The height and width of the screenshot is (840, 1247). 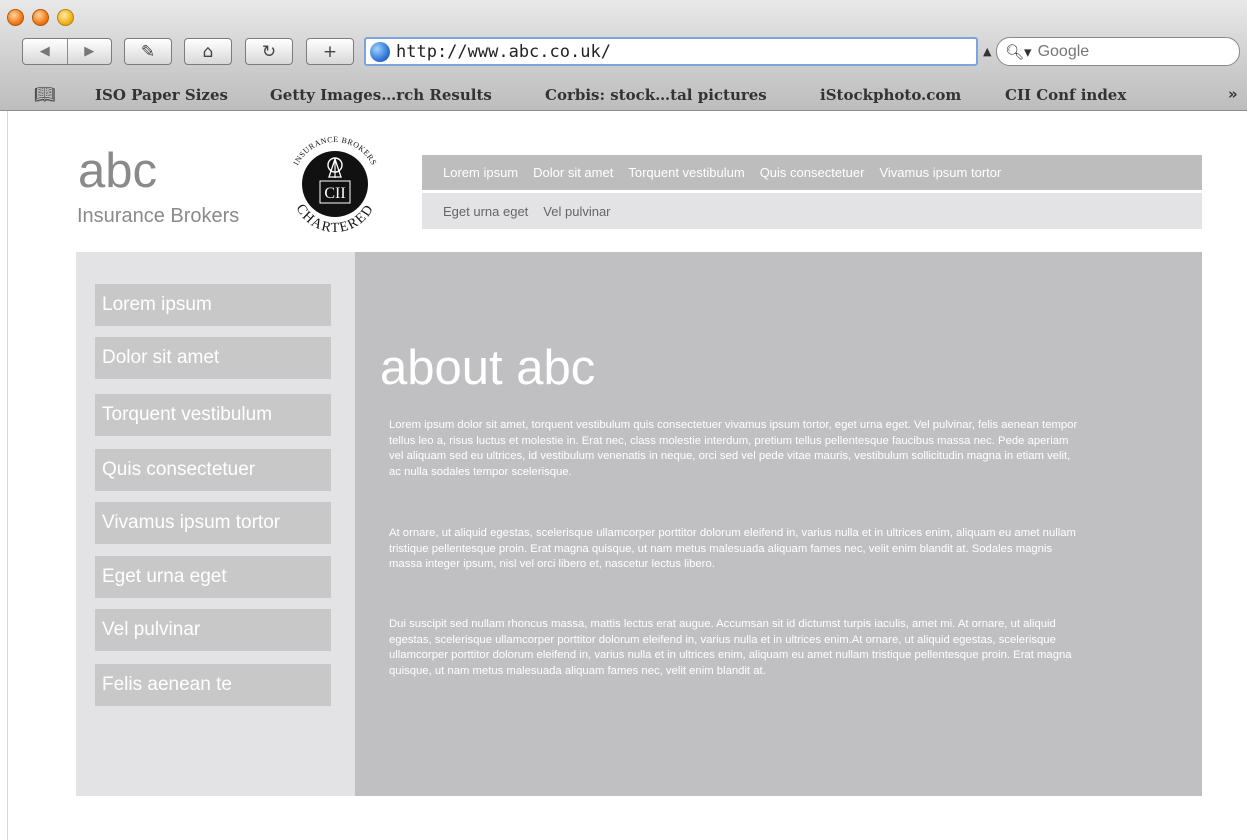 I want to click on home-icon: ⌂, so click(x=208, y=51).